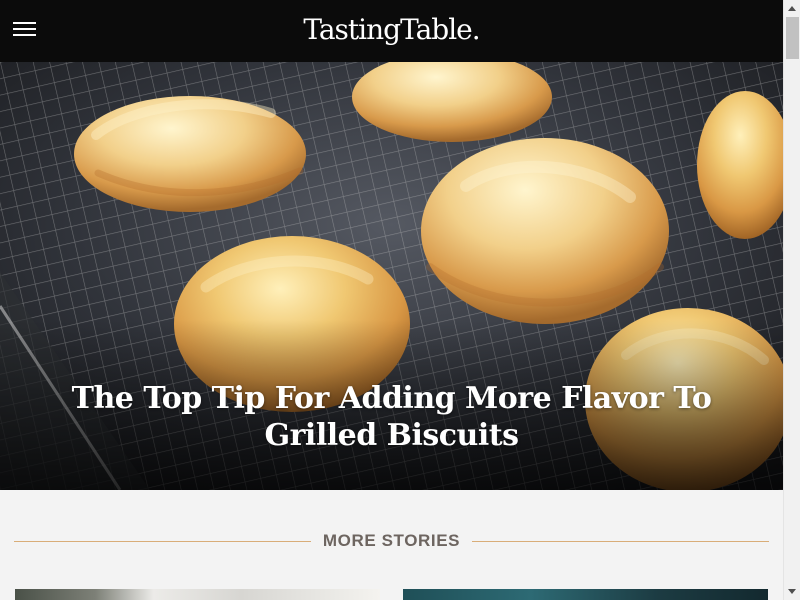  I want to click on site-logo: TastingTable., so click(391, 30).